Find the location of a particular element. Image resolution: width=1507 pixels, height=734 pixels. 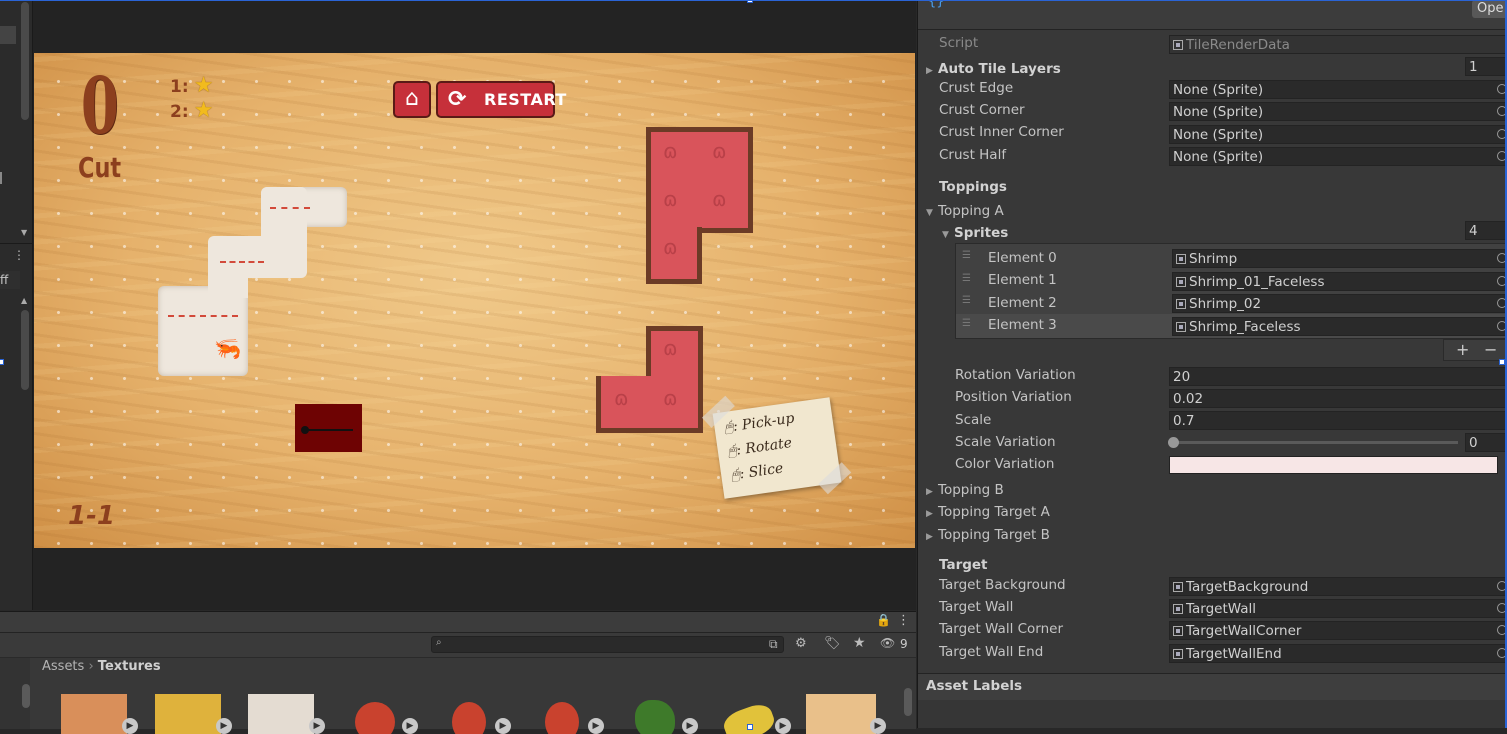

element-3-label: Element 3 is located at coordinates (1022, 325).